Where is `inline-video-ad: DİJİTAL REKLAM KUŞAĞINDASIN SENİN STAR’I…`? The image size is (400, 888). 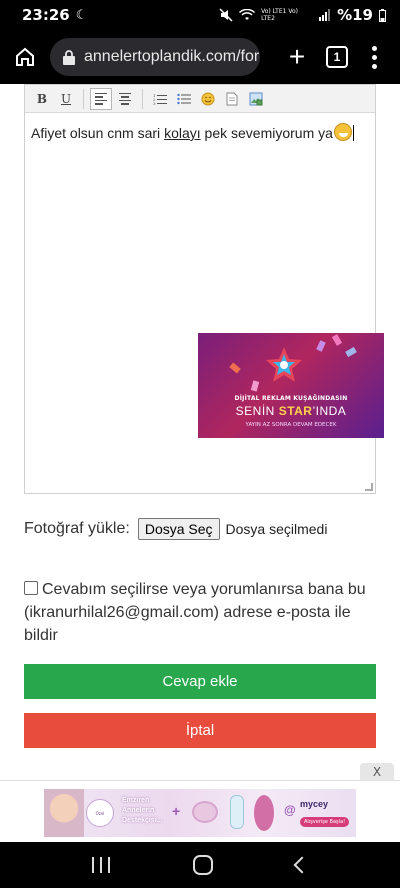
inline-video-ad: DİJİTAL REKLAM KUŞAĞINDASIN SENİN STAR’I… is located at coordinates (291, 385).